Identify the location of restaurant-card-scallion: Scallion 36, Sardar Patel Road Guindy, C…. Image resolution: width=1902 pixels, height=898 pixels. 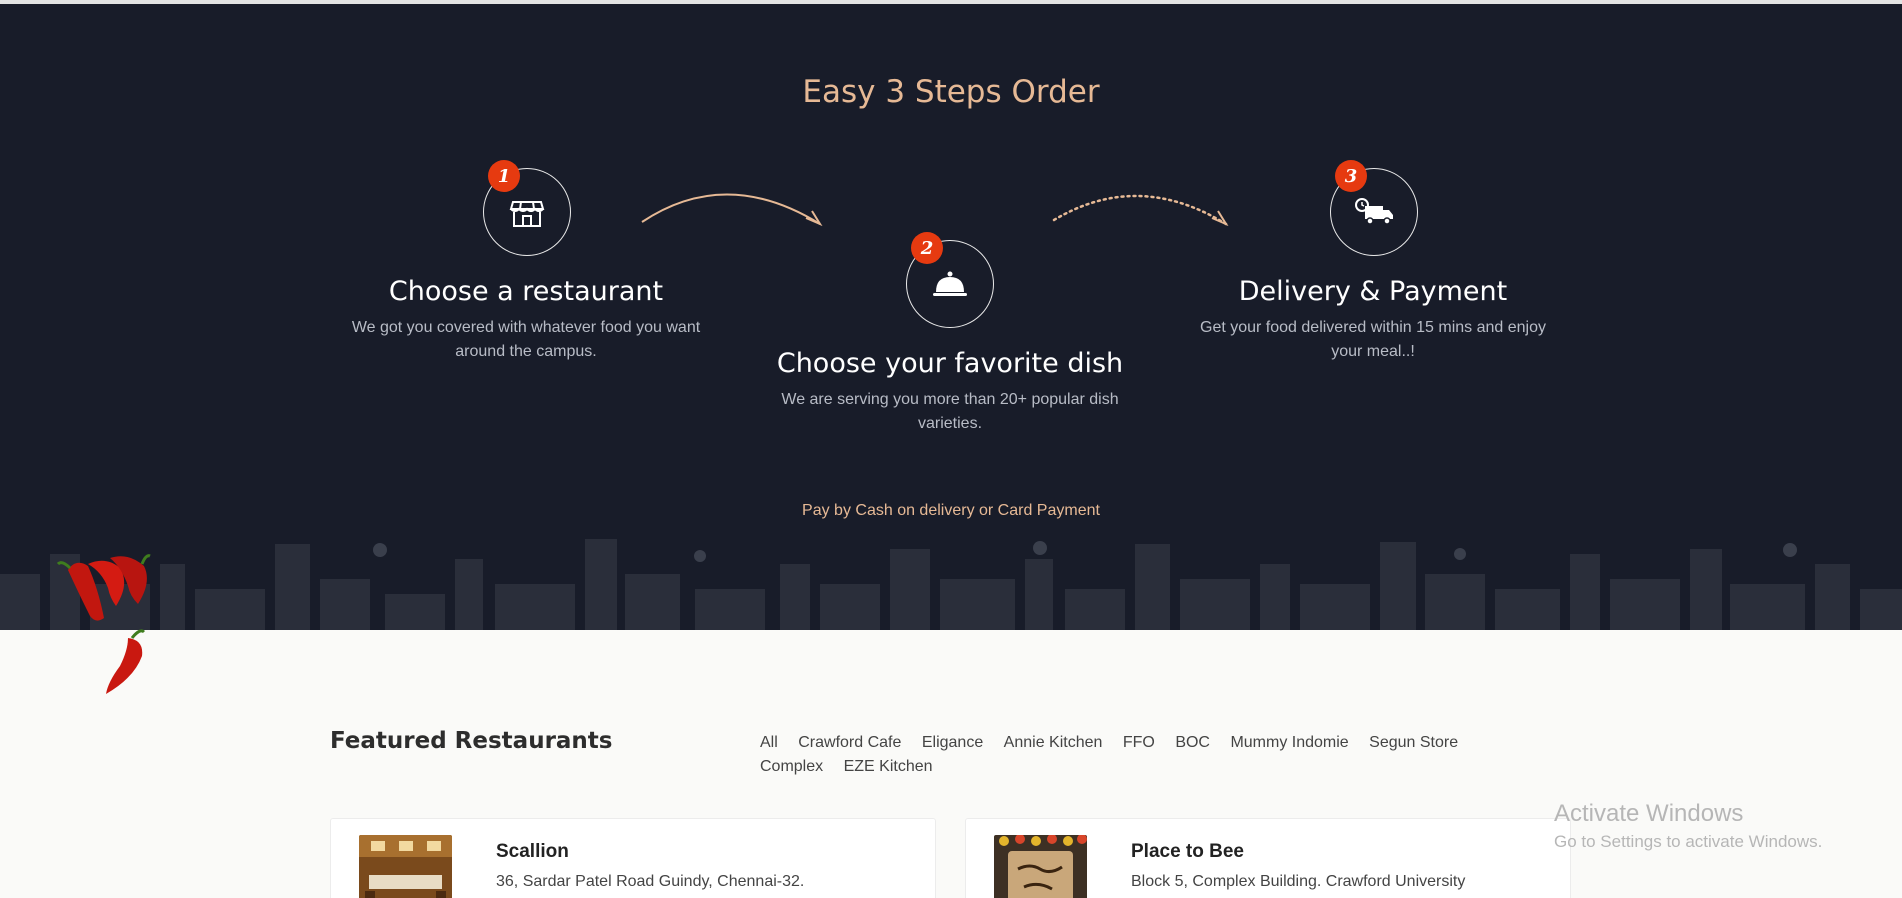
(633, 858).